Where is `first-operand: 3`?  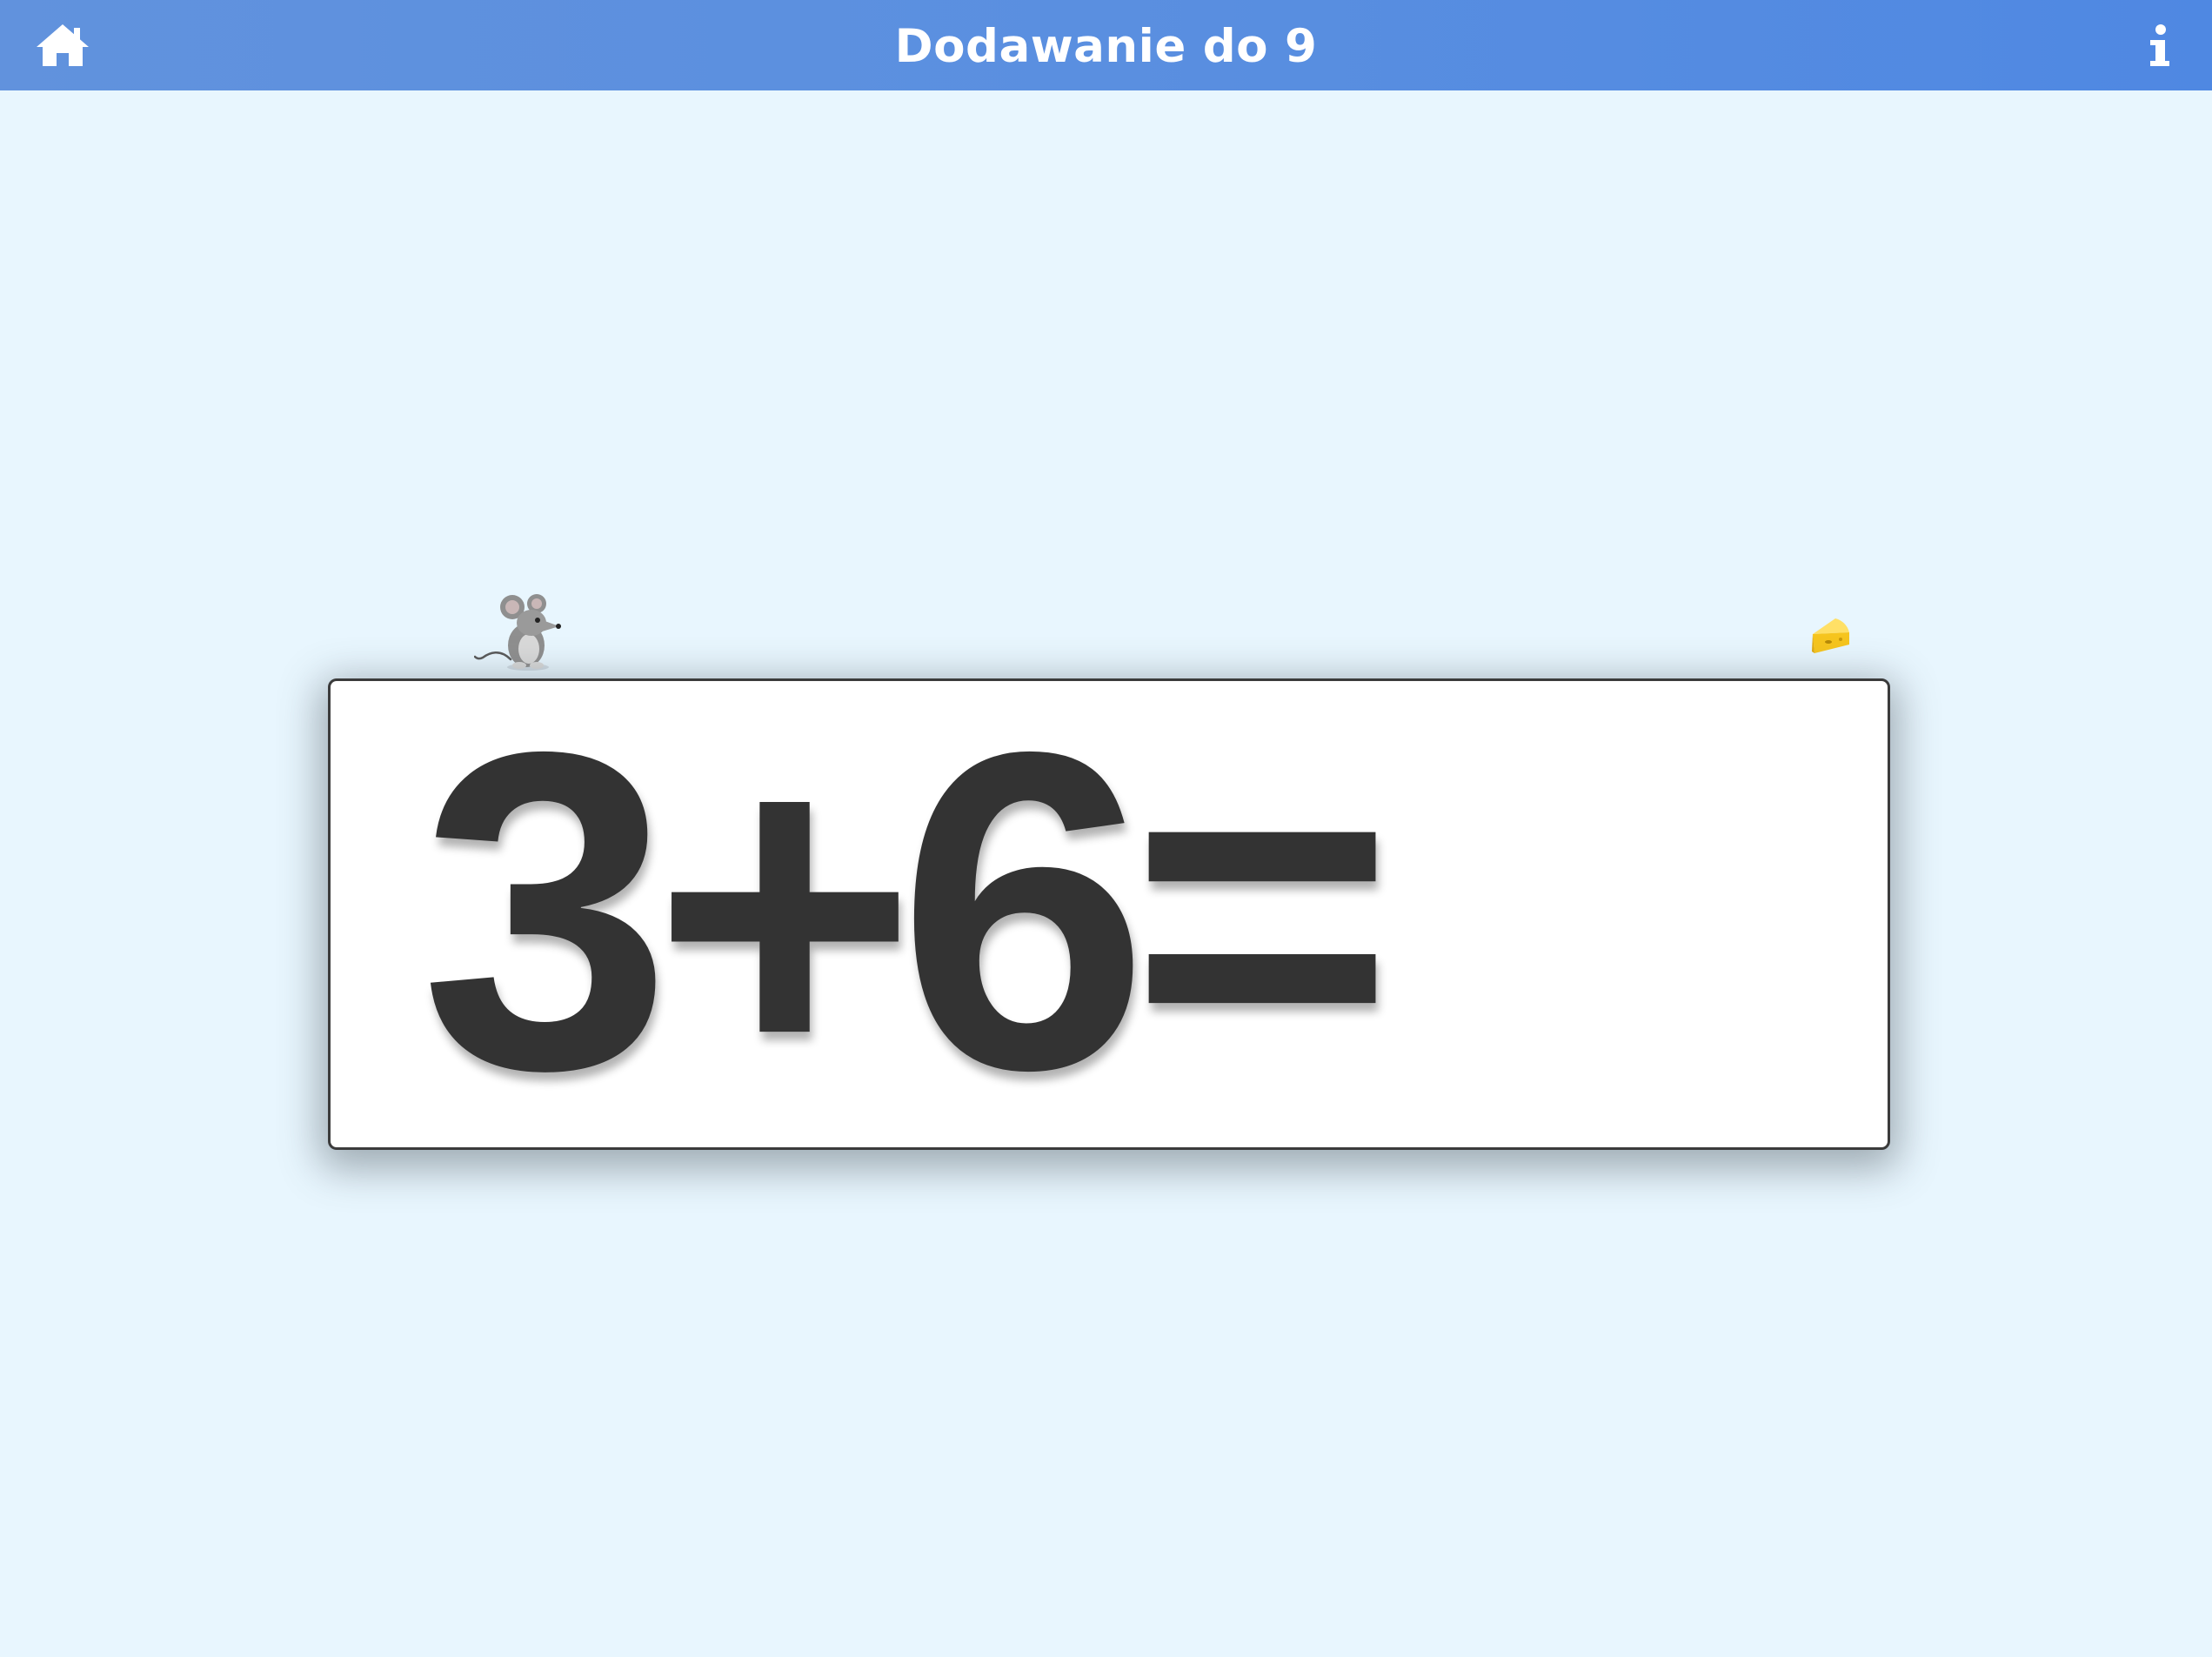 first-operand: 3 is located at coordinates (546, 911).